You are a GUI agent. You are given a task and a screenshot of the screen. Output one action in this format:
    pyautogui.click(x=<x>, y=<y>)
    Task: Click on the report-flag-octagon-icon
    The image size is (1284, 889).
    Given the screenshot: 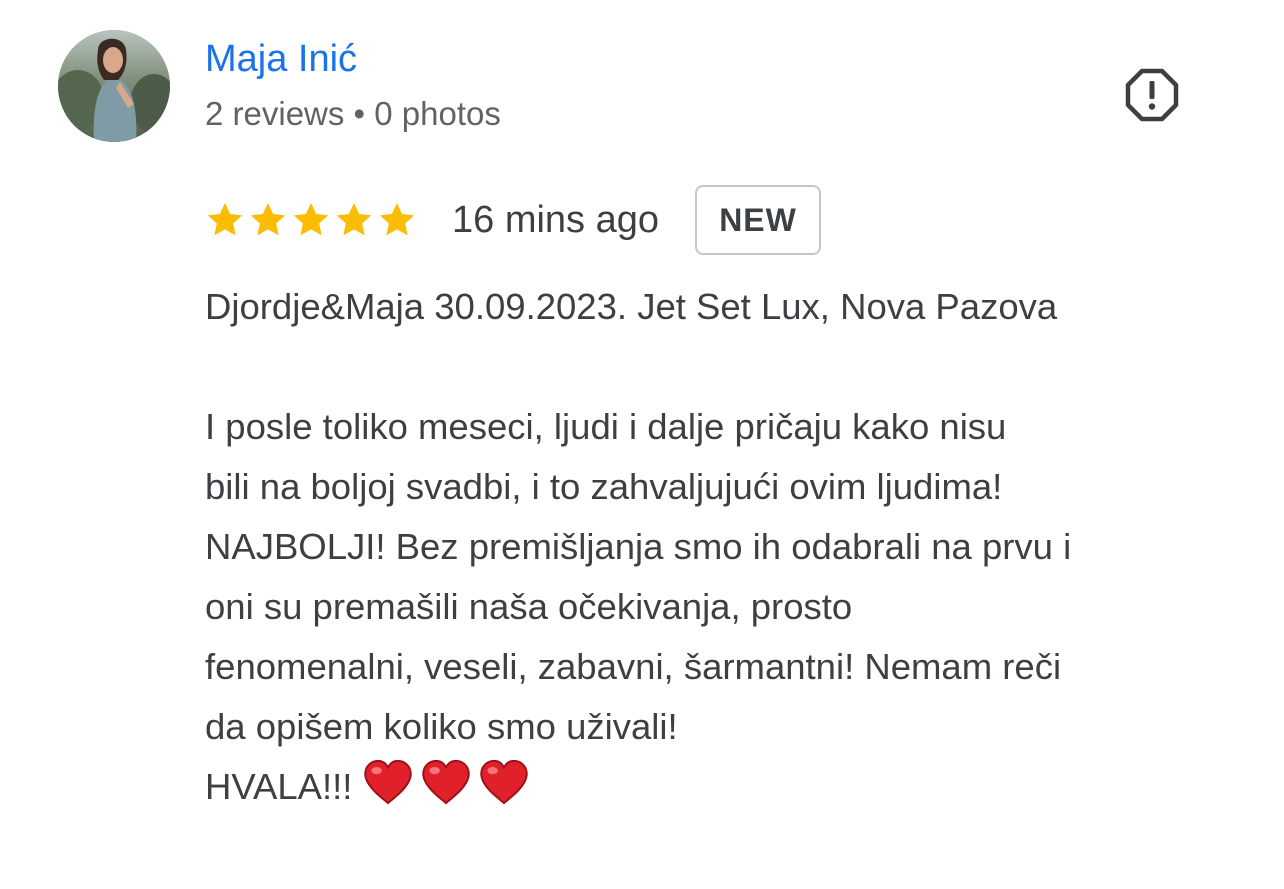 What is the action you would take?
    pyautogui.click(x=1152, y=95)
    